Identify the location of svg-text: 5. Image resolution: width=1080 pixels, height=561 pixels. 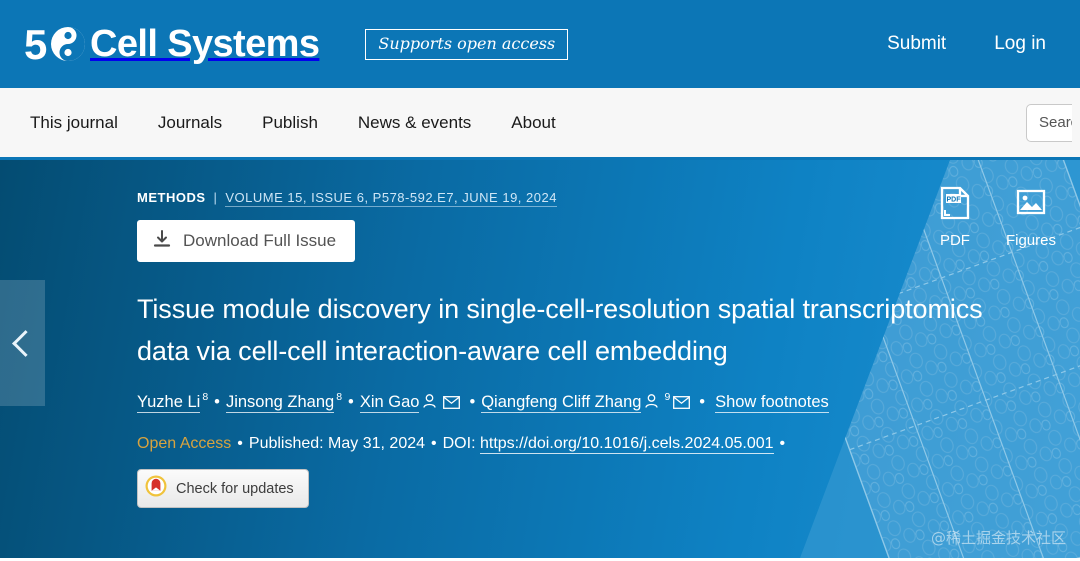
(35, 44).